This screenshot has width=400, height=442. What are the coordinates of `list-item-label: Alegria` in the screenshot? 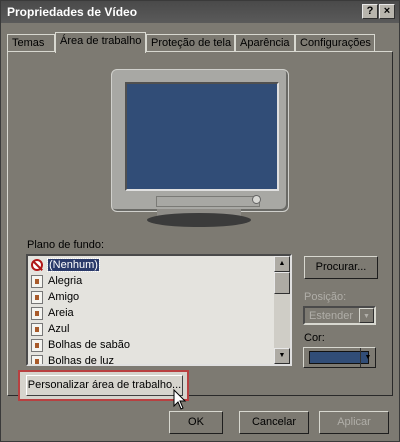 It's located at (65, 281).